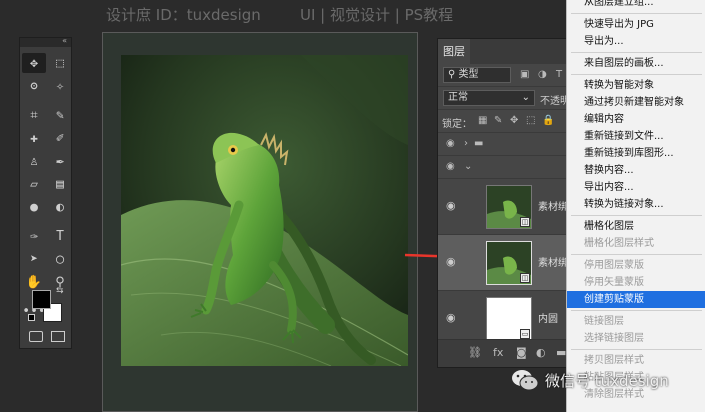 The width and height of the screenshot is (705, 412). What do you see at coordinates (34, 259) in the screenshot?
I see `path-selection-icon: ➤` at bounding box center [34, 259].